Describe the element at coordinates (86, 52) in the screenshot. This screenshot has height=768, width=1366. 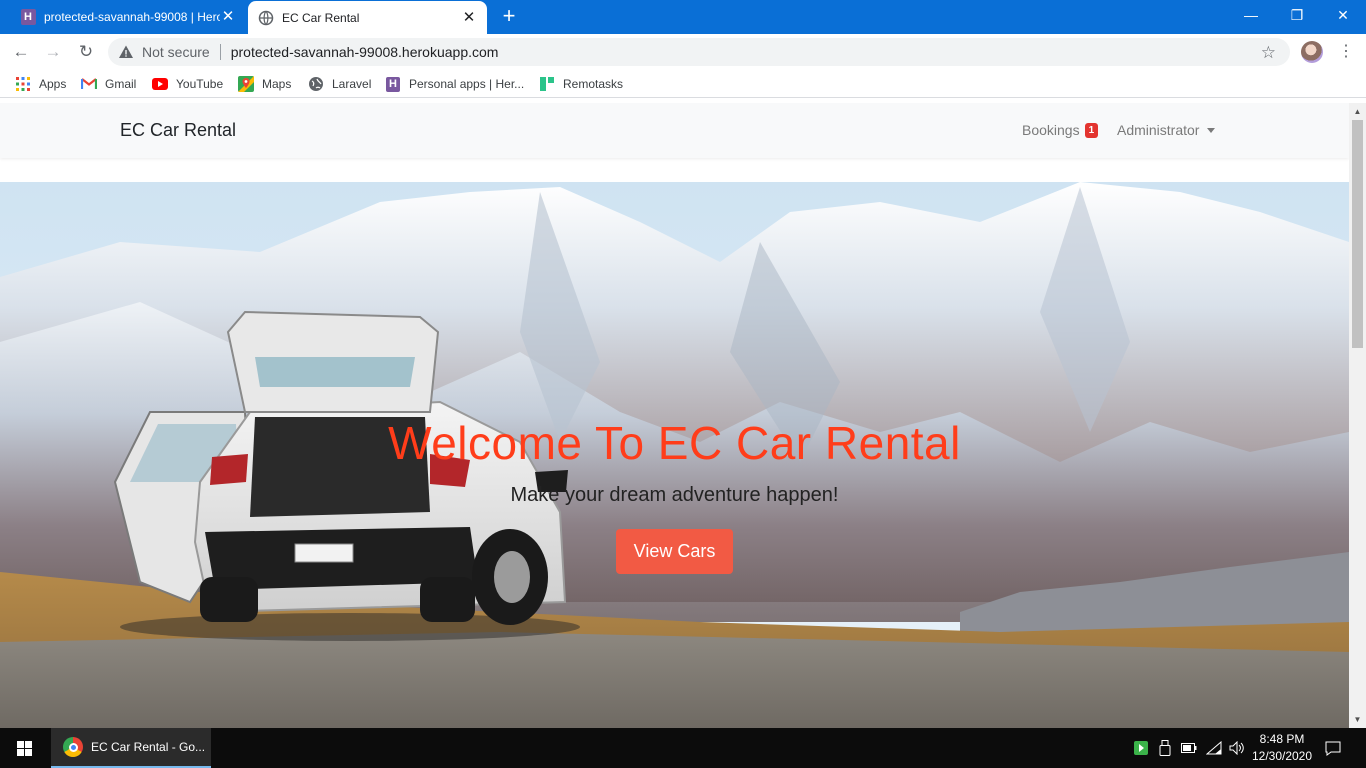
I see `reload-icon: ↻` at that location.